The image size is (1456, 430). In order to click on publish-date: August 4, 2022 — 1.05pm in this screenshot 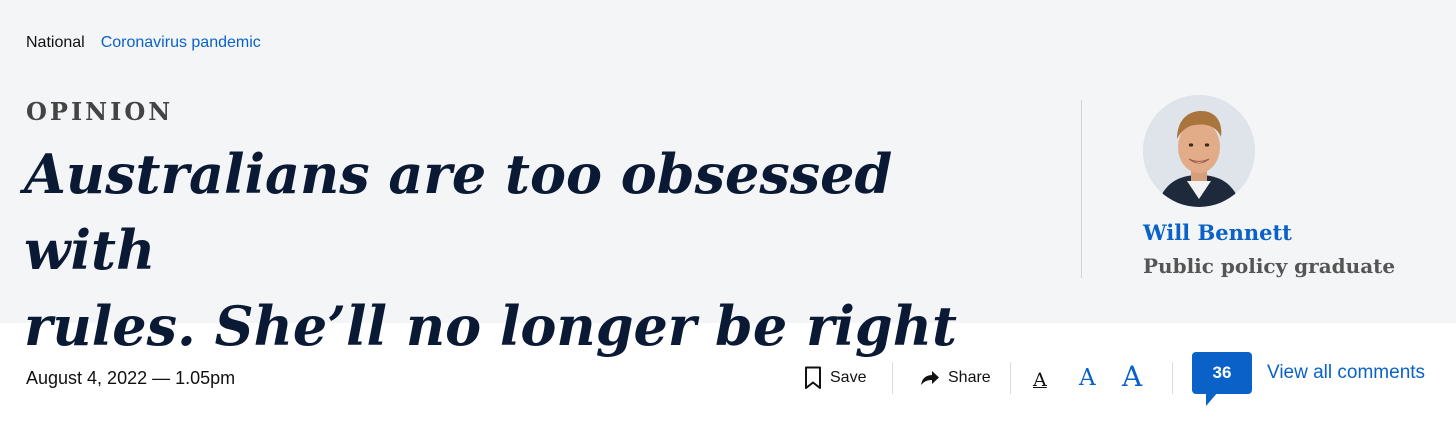, I will do `click(131, 378)`.